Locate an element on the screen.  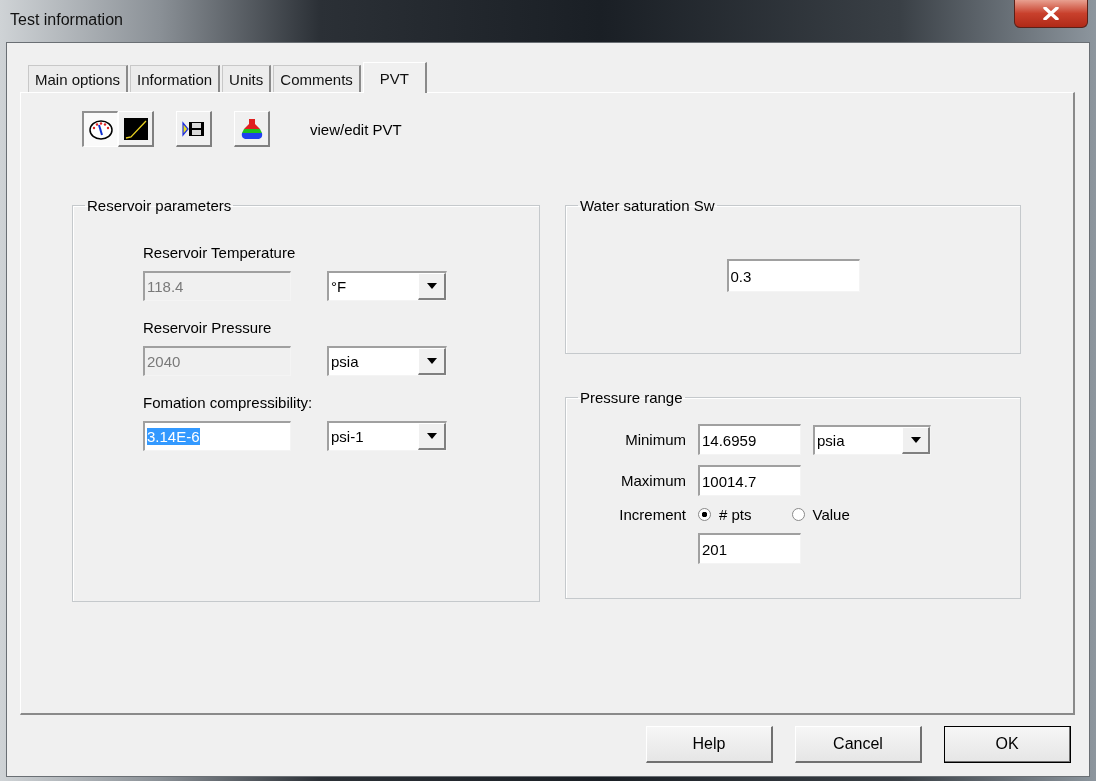
close-button is located at coordinates (1051, 14).